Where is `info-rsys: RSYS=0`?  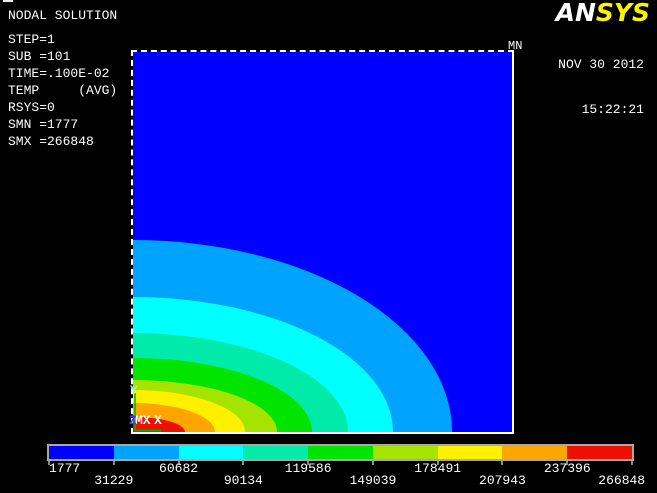 info-rsys: RSYS=0 is located at coordinates (31, 107).